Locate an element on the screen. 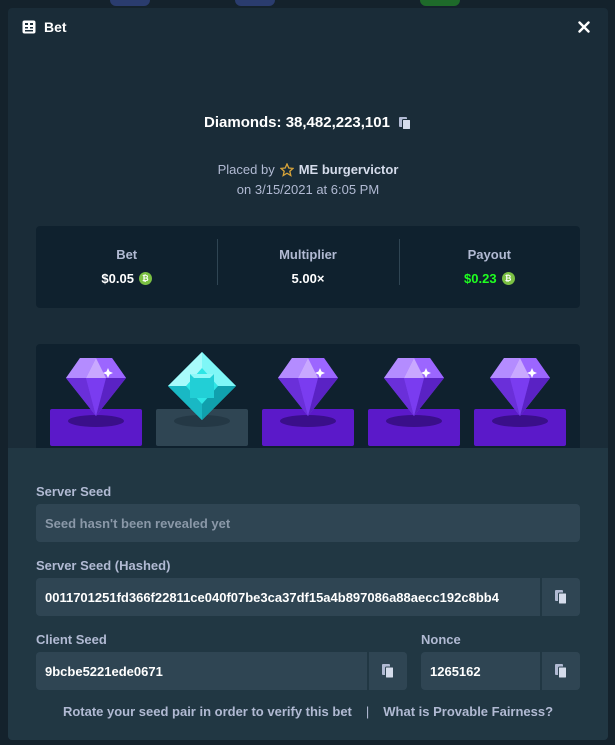 The width and height of the screenshot is (615, 745). client-seed-value: 9bcbe5221ede0671 is located at coordinates (104, 671).